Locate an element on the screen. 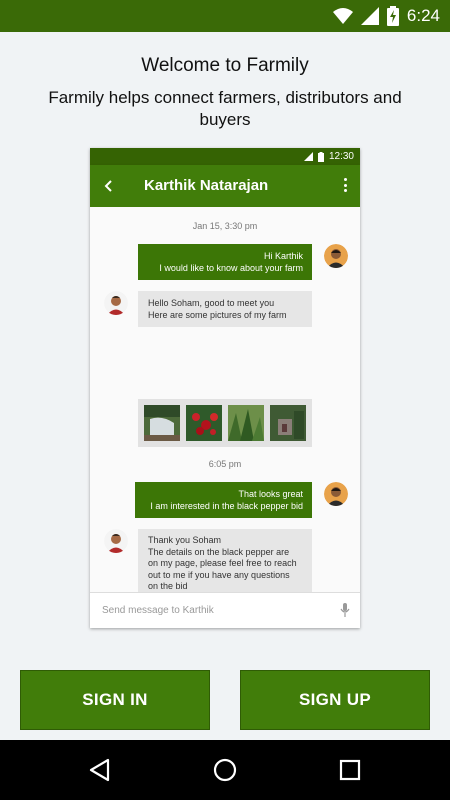  preview-app-bar: Karthik Natarajan is located at coordinates (225, 186).